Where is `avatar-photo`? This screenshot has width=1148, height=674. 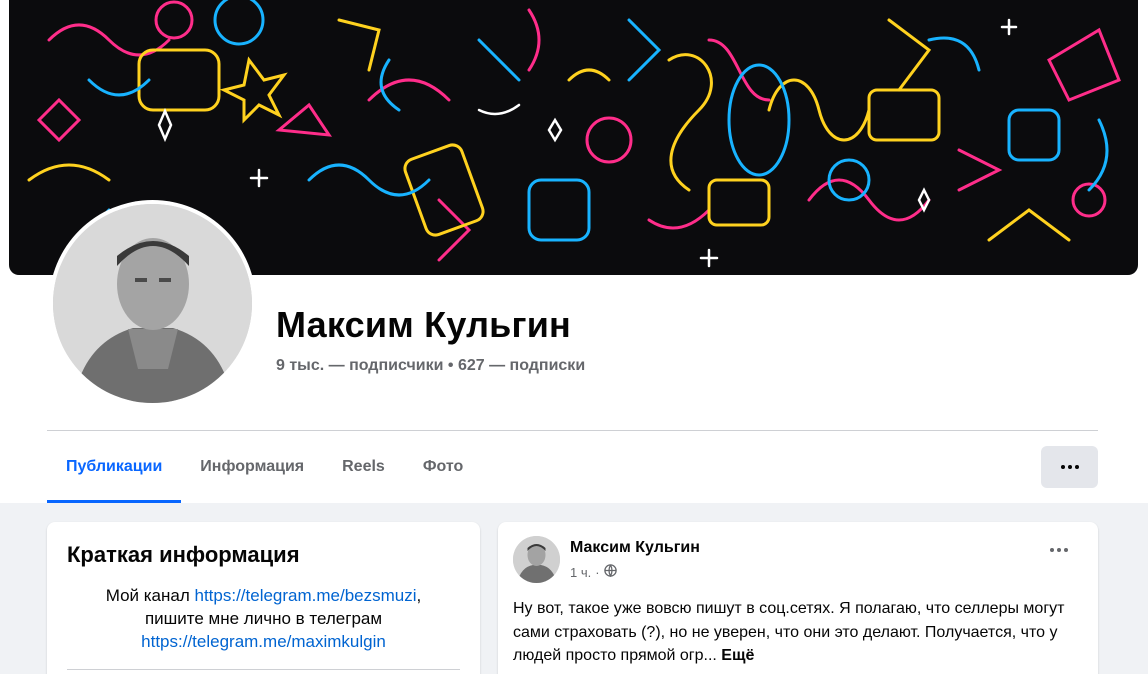 avatar-photo is located at coordinates (152, 303).